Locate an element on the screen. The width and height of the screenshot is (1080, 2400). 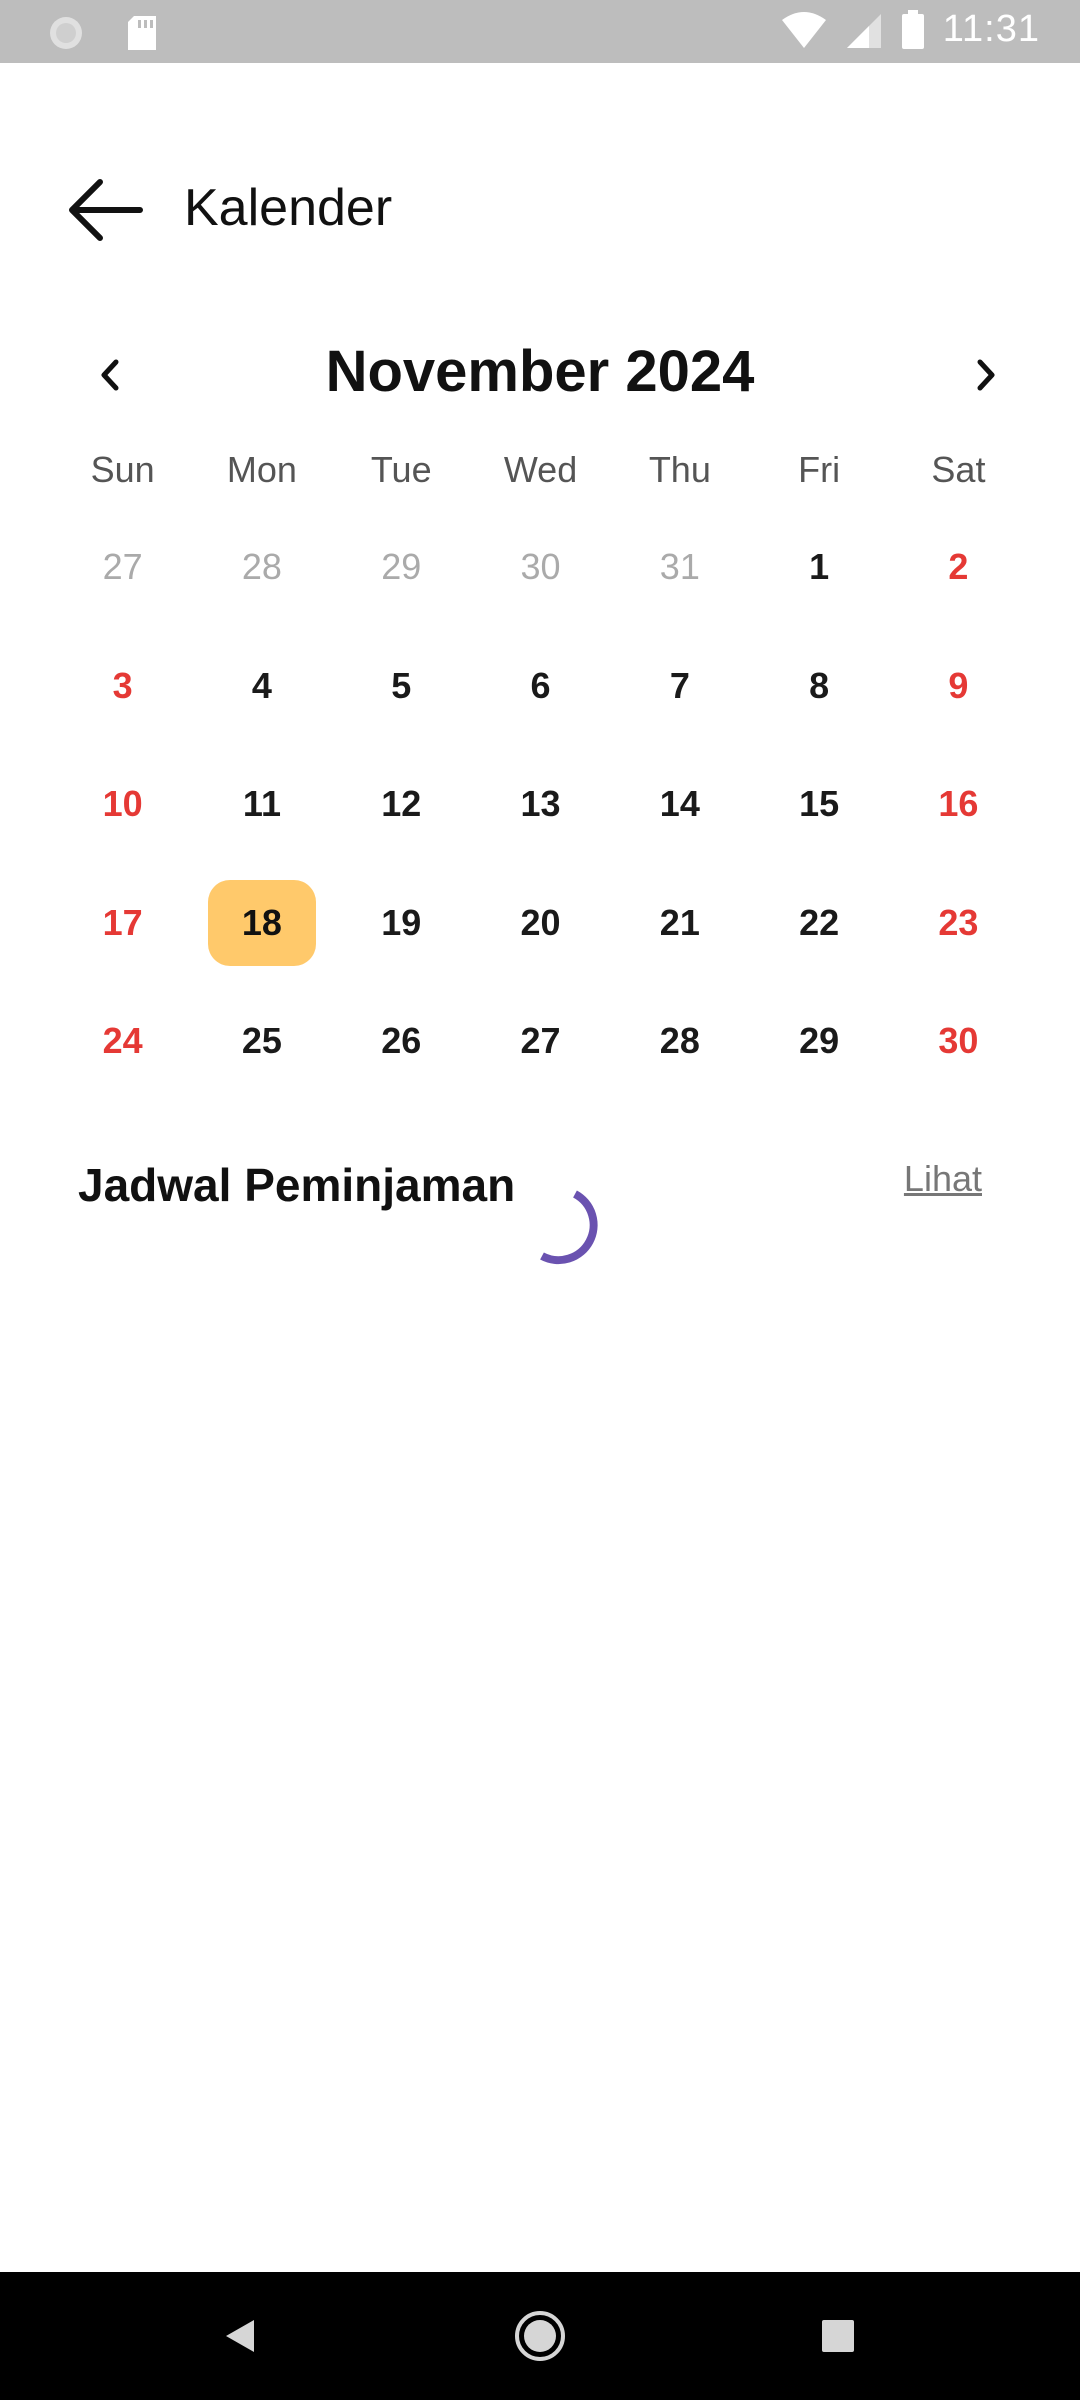
app-bar: Kalender is located at coordinates (540, 210).